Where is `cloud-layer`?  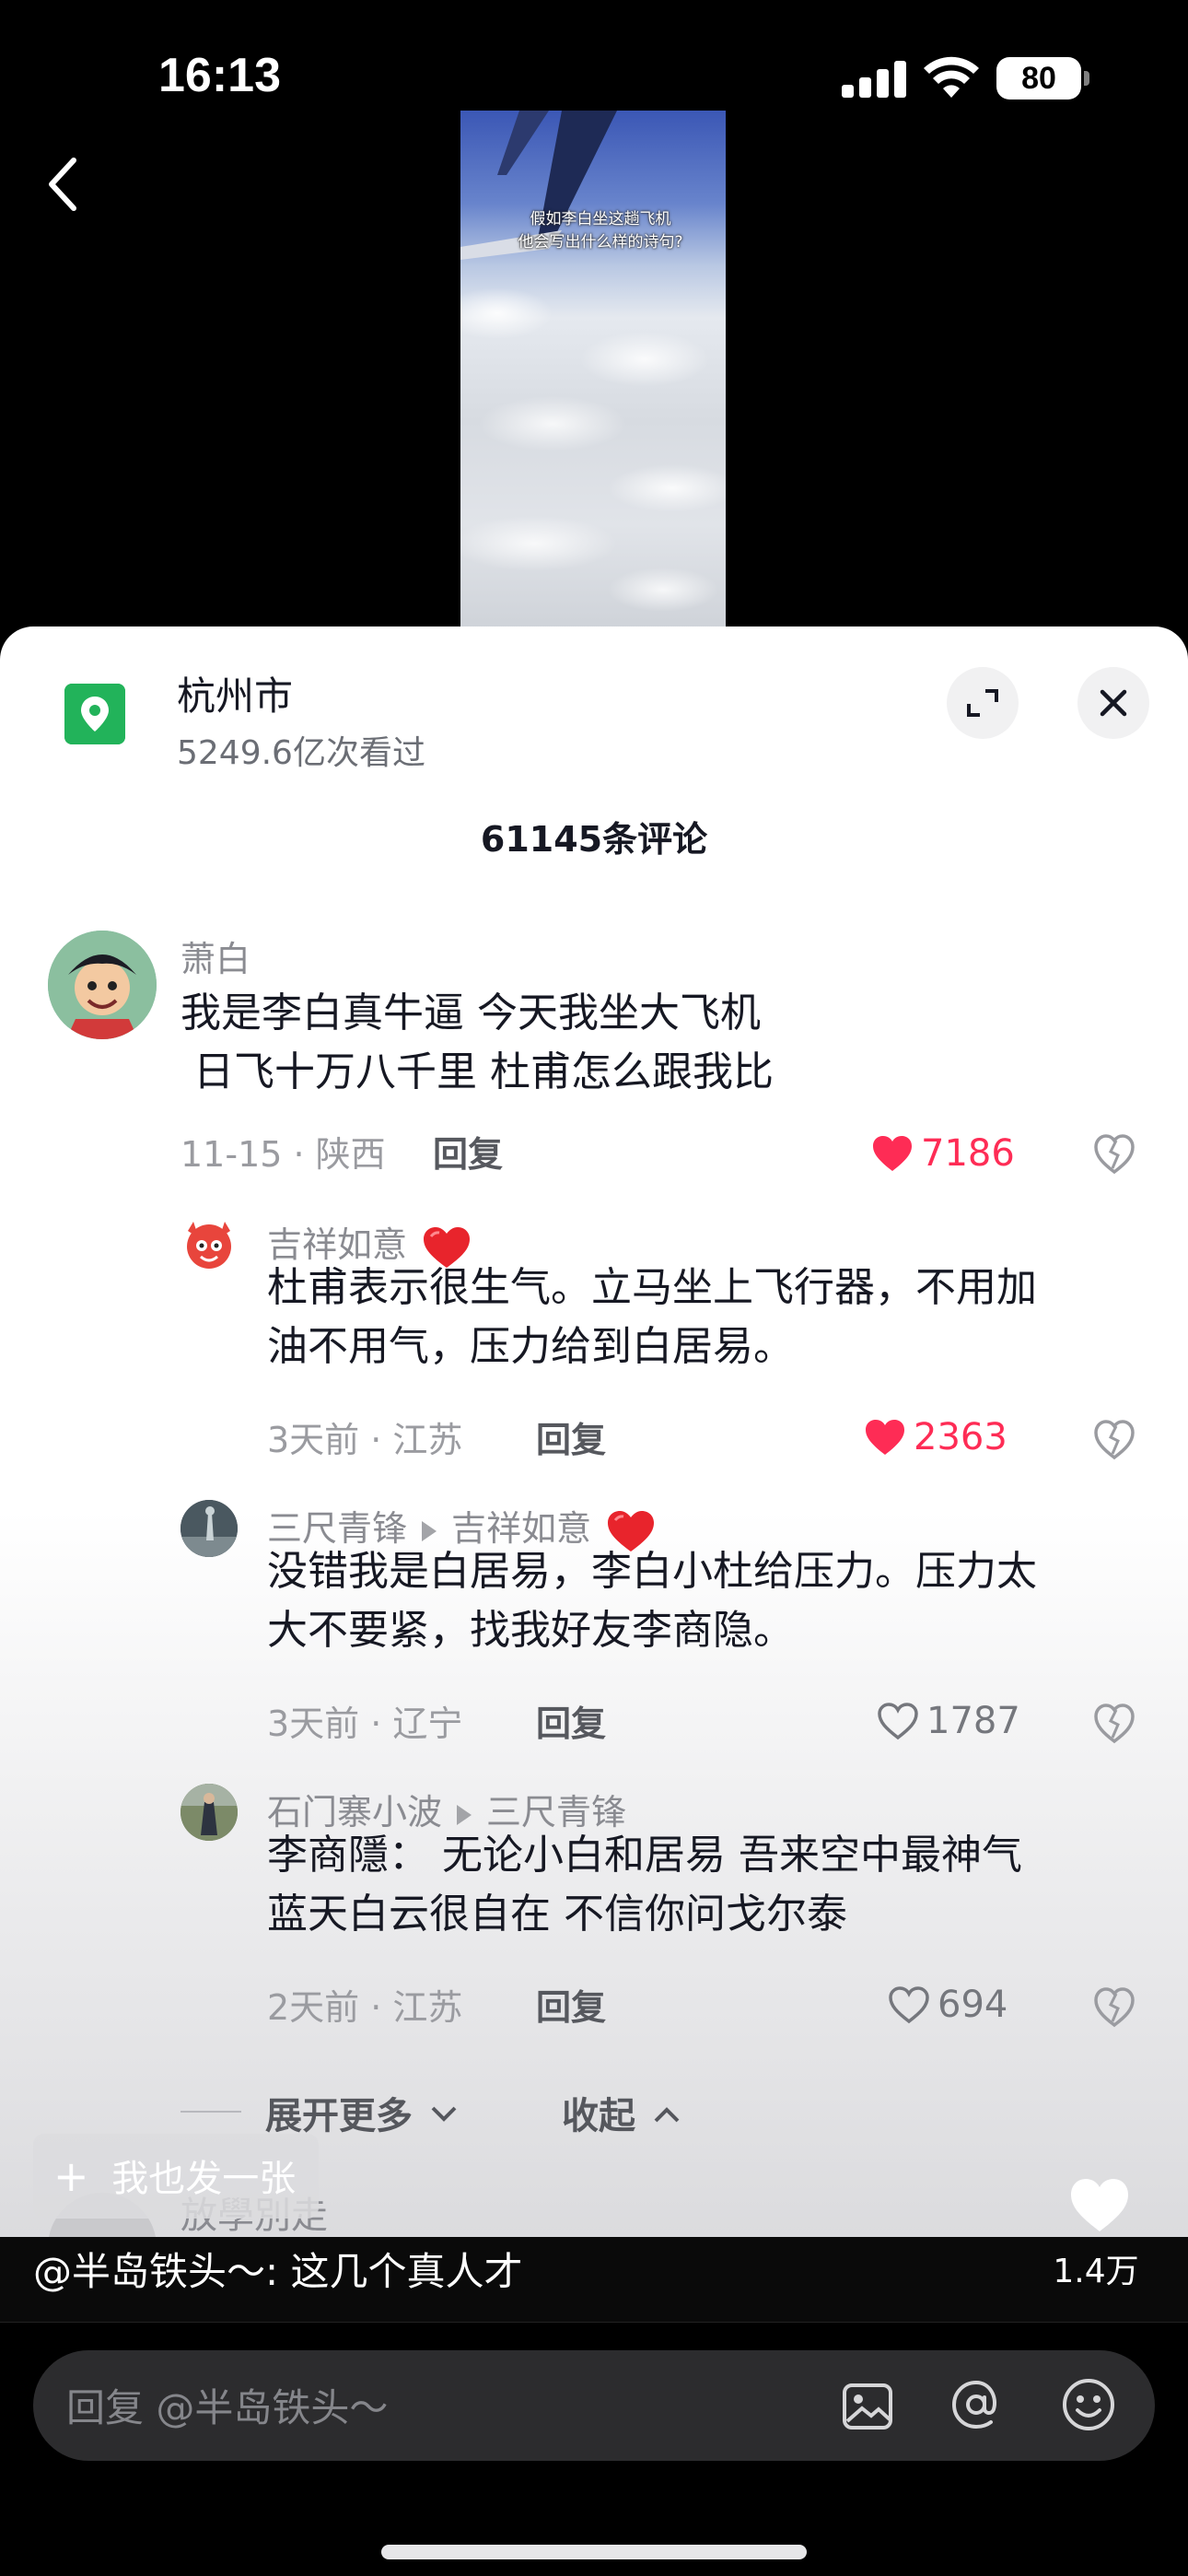 cloud-layer is located at coordinates (593, 452).